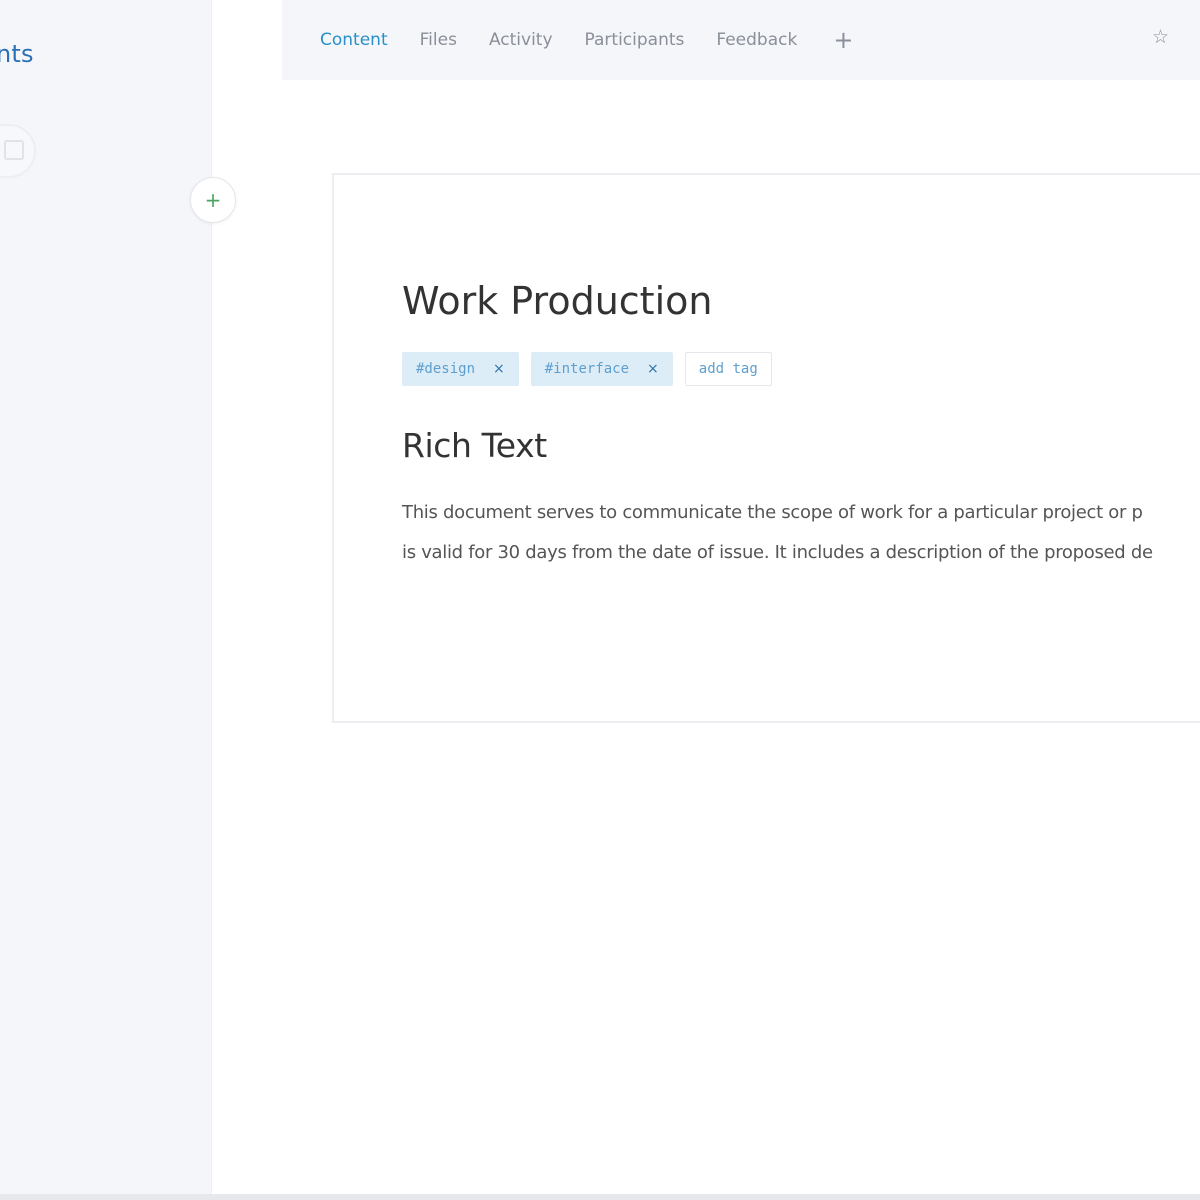 The image size is (1200, 1200). Describe the element at coordinates (1160, 37) in the screenshot. I see `star-icon: ☆` at that location.